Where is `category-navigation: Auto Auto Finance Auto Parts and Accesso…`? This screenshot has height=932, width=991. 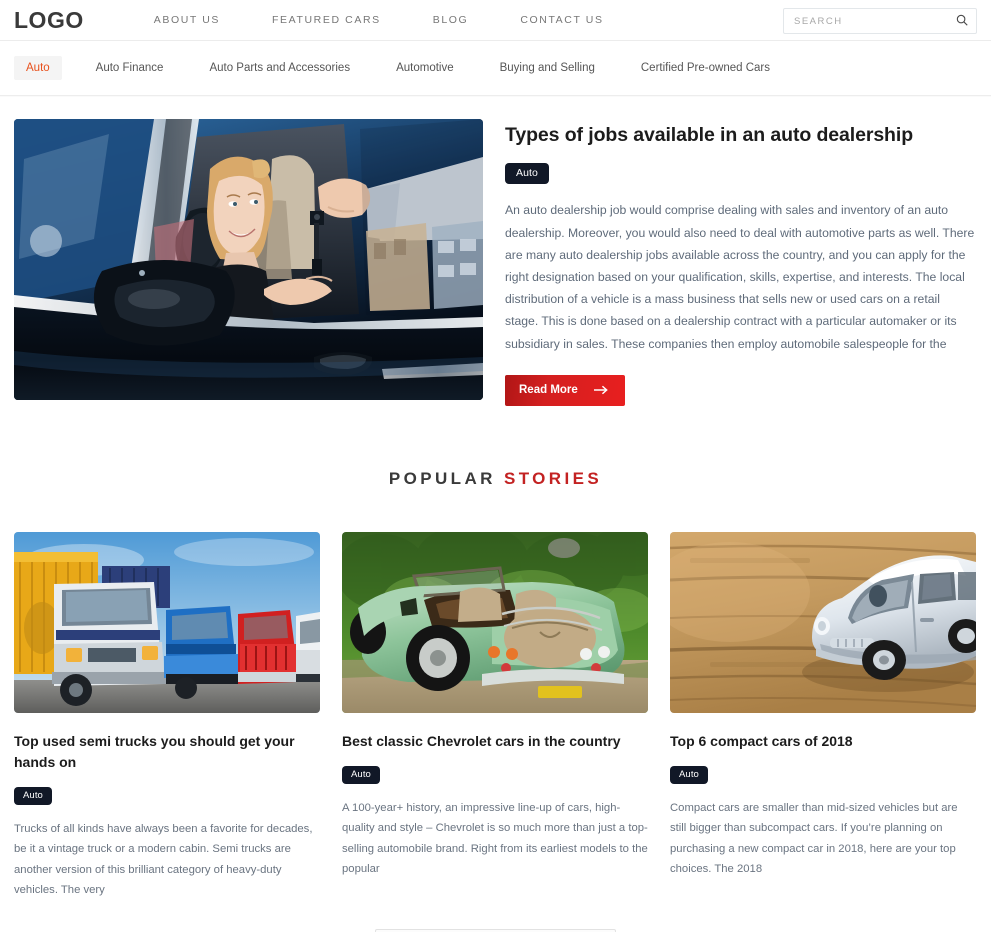
category-navigation: Auto Auto Finance Auto Parts and Accesso… is located at coordinates (495, 68).